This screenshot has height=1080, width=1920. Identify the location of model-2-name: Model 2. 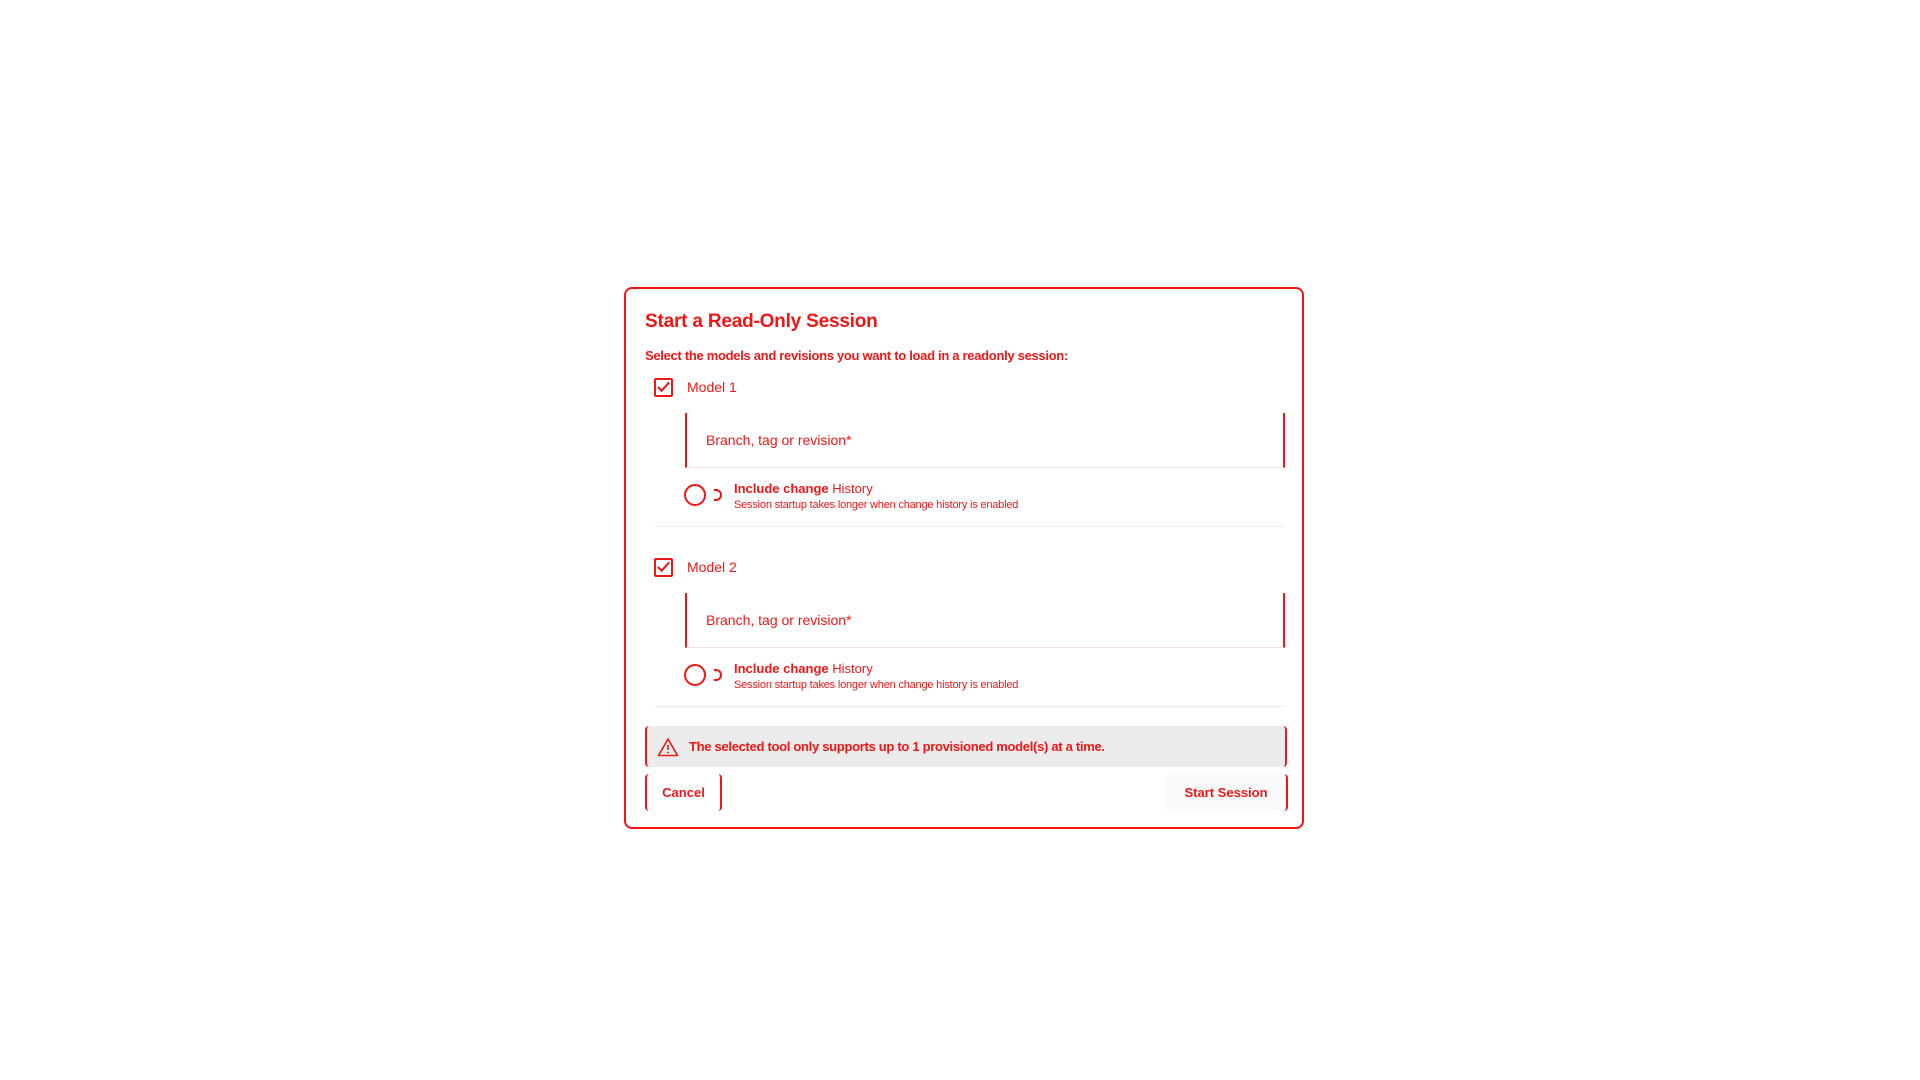
(712, 567).